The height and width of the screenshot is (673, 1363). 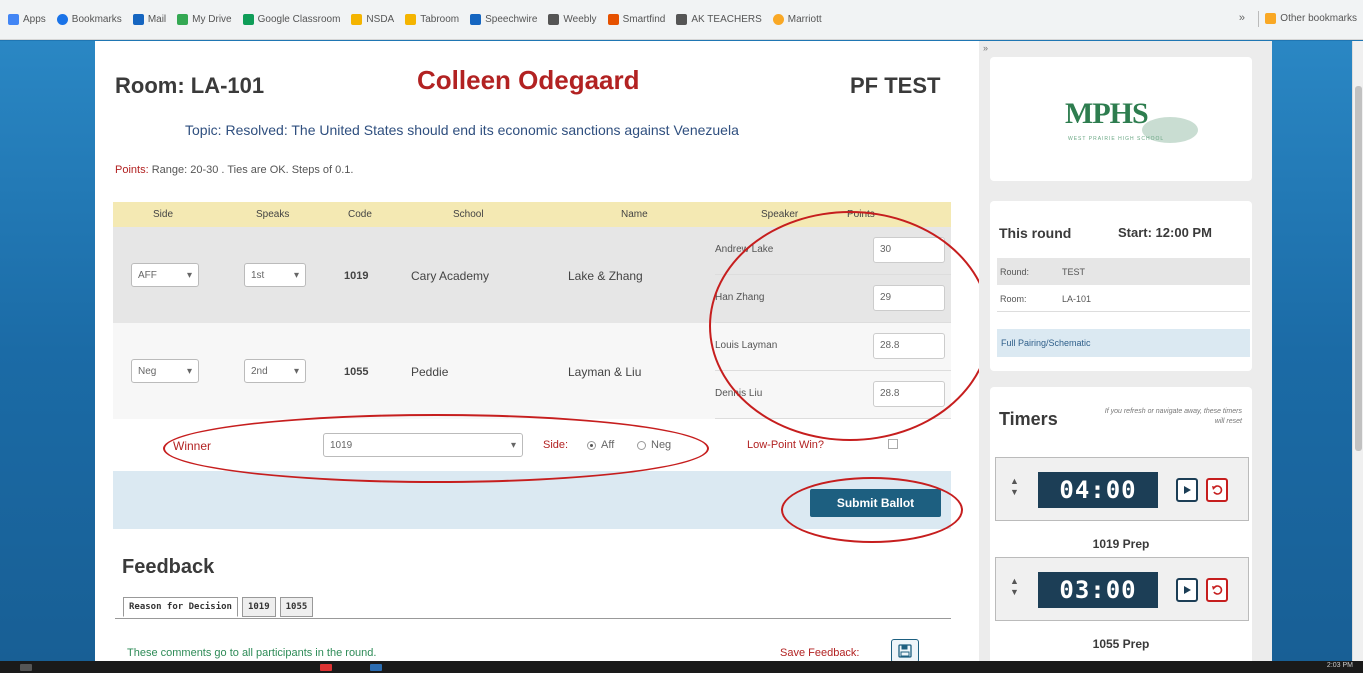 I want to click on neg-radio: Neg, so click(x=654, y=445).